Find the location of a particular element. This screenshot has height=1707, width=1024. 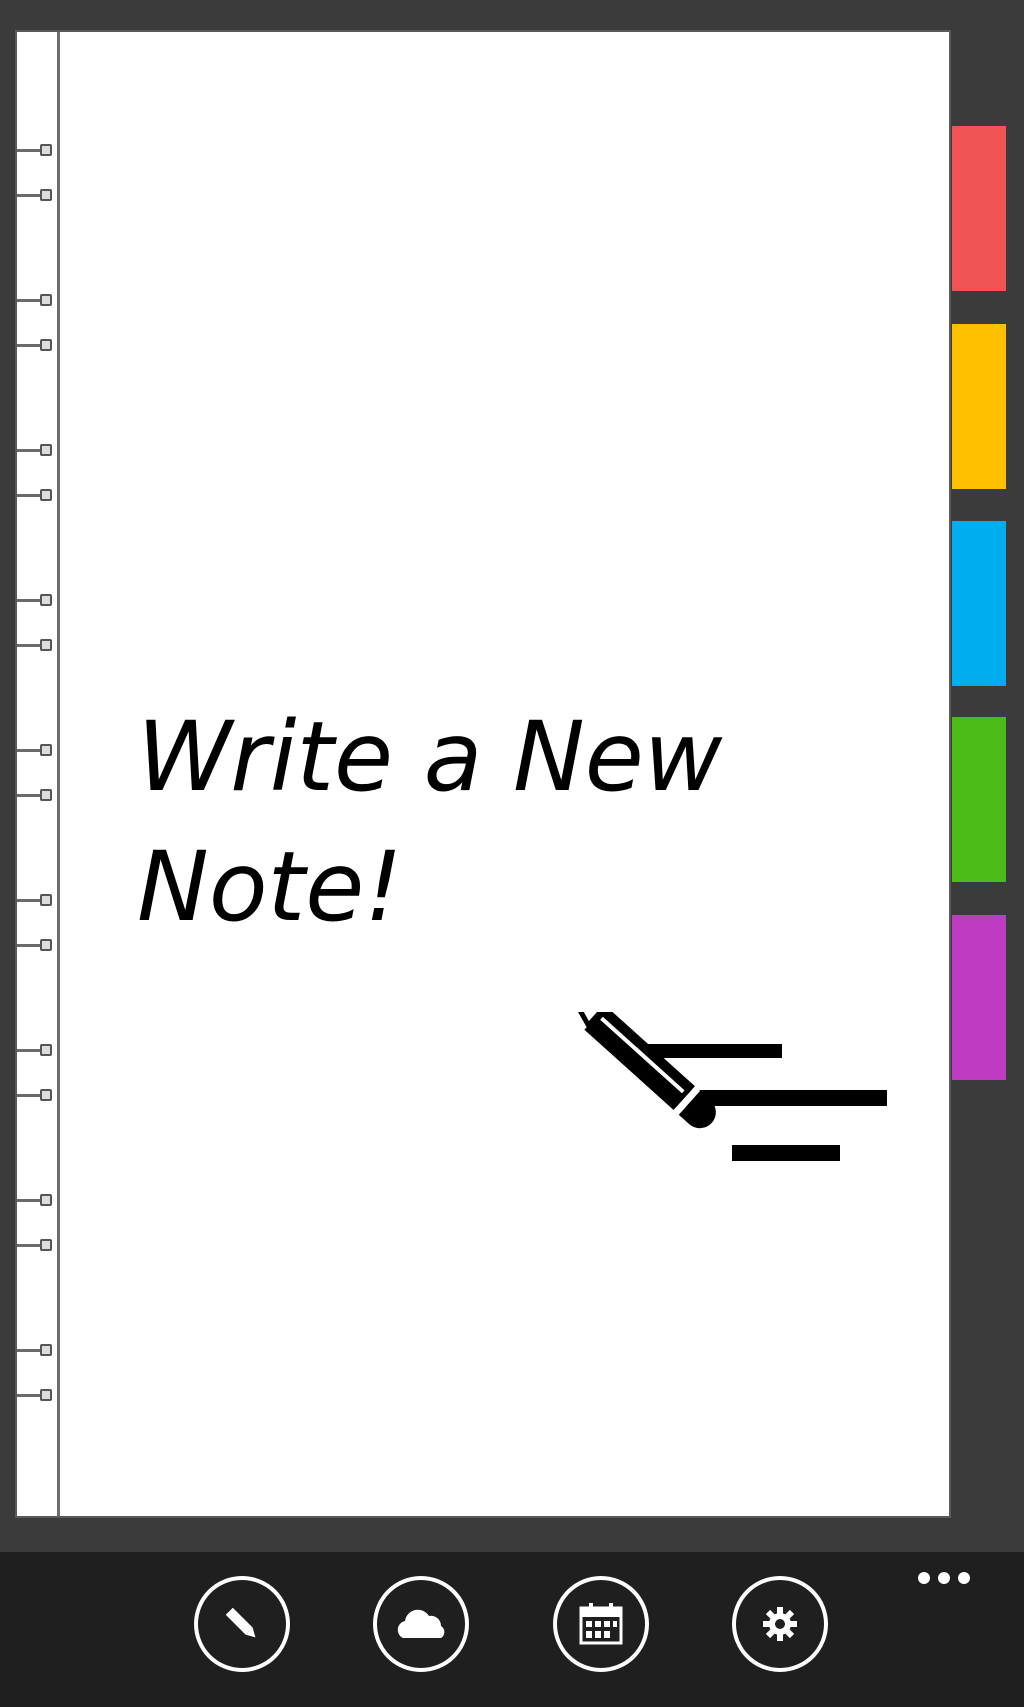

new-note-button is located at coordinates (242, 1624).